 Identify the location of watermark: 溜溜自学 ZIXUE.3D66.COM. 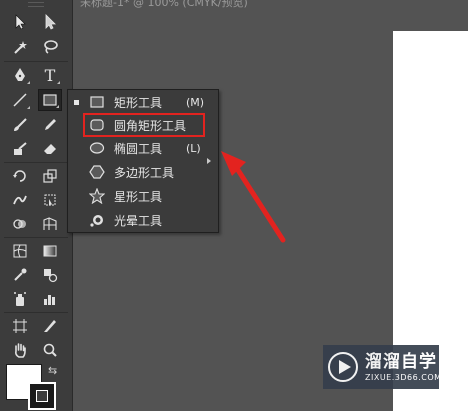
(382, 367).